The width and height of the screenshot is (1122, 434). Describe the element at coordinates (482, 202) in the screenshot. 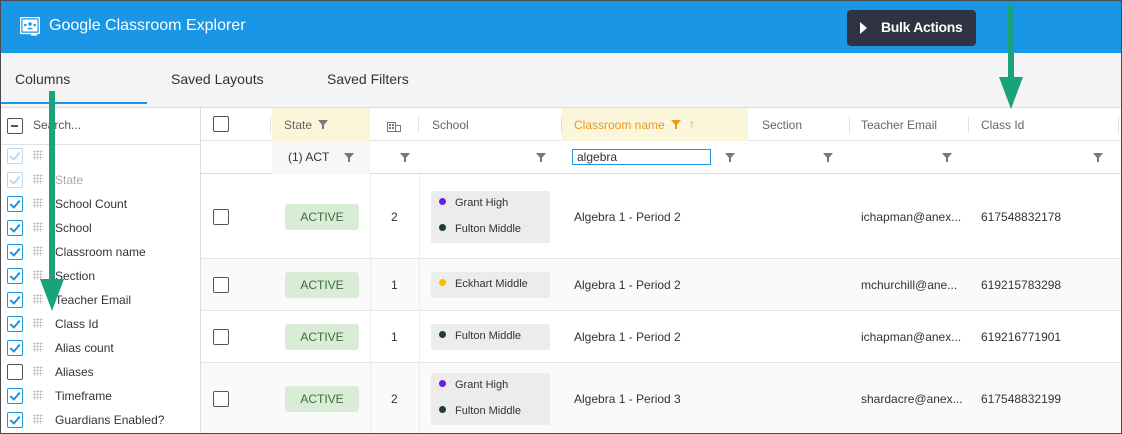

I see `school-name: Grant High` at that location.